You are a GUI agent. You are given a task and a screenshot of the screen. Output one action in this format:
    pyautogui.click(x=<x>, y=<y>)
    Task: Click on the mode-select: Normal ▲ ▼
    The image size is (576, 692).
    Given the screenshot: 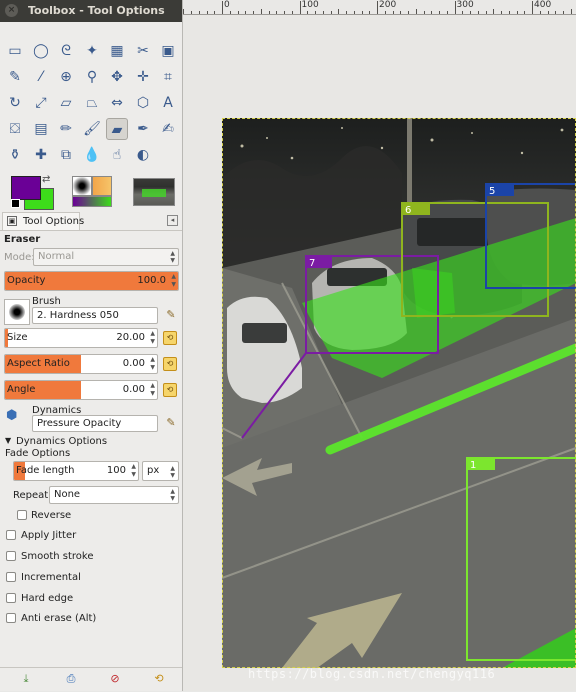 What is the action you would take?
    pyautogui.click(x=106, y=257)
    